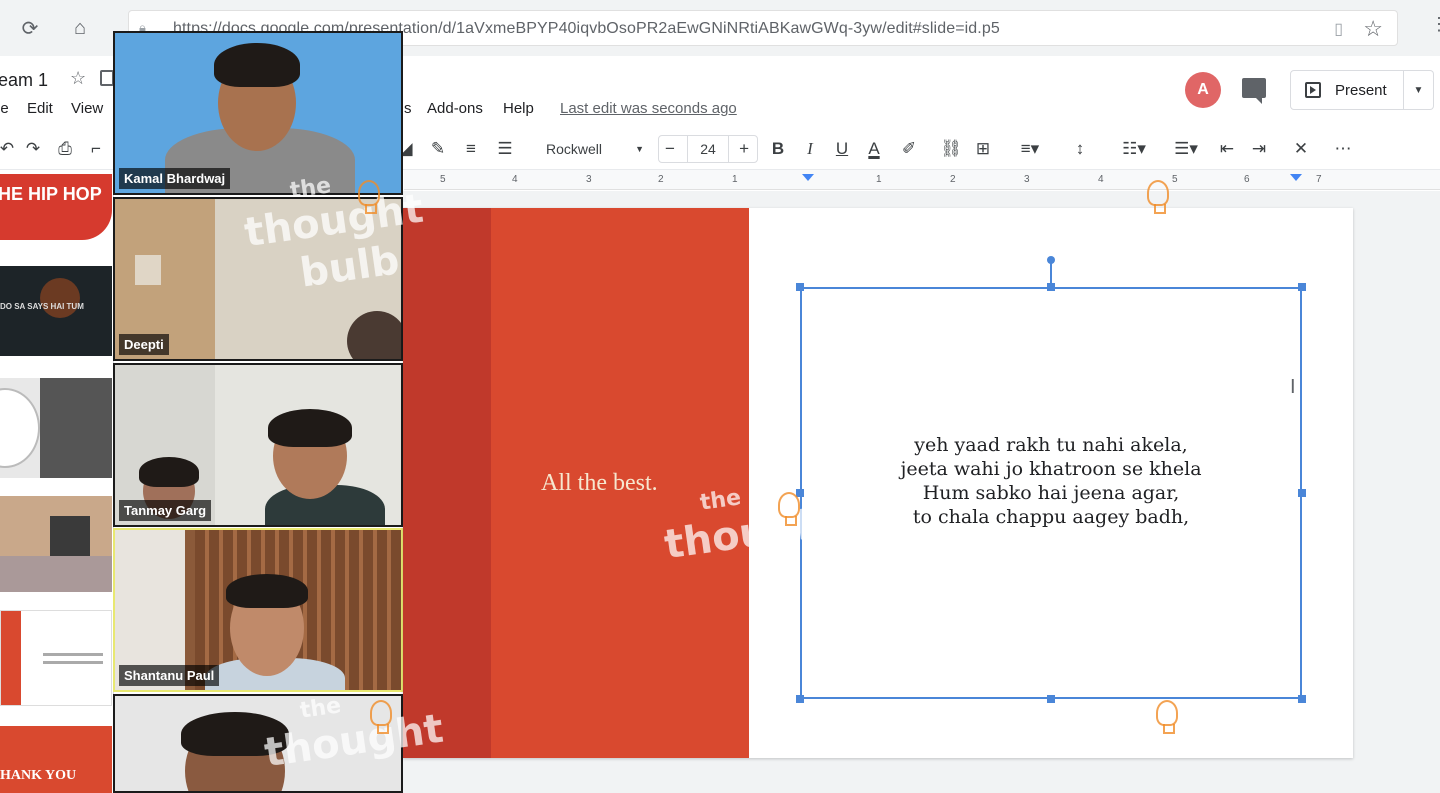 The height and width of the screenshot is (793, 1440). What do you see at coordinates (1313, 90) in the screenshot?
I see `present-icon` at bounding box center [1313, 90].